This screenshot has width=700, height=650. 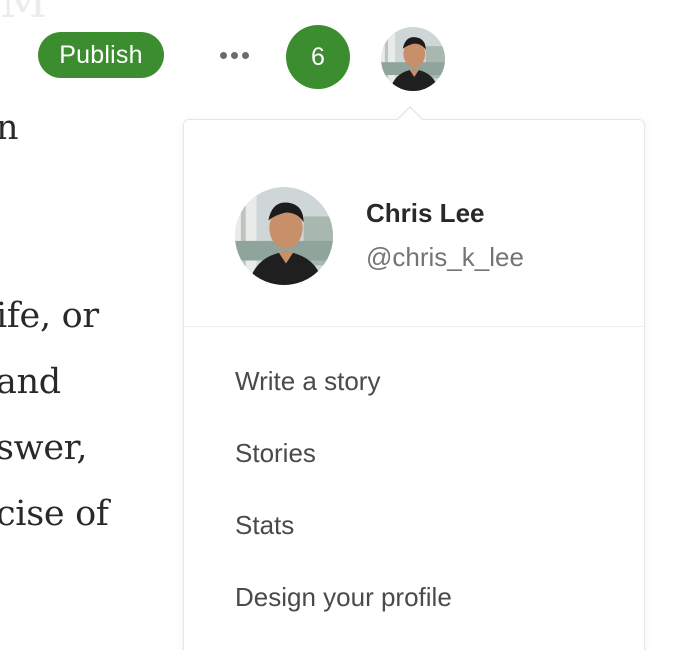 What do you see at coordinates (410, 114) in the screenshot?
I see `dropdown-caret-fill` at bounding box center [410, 114].